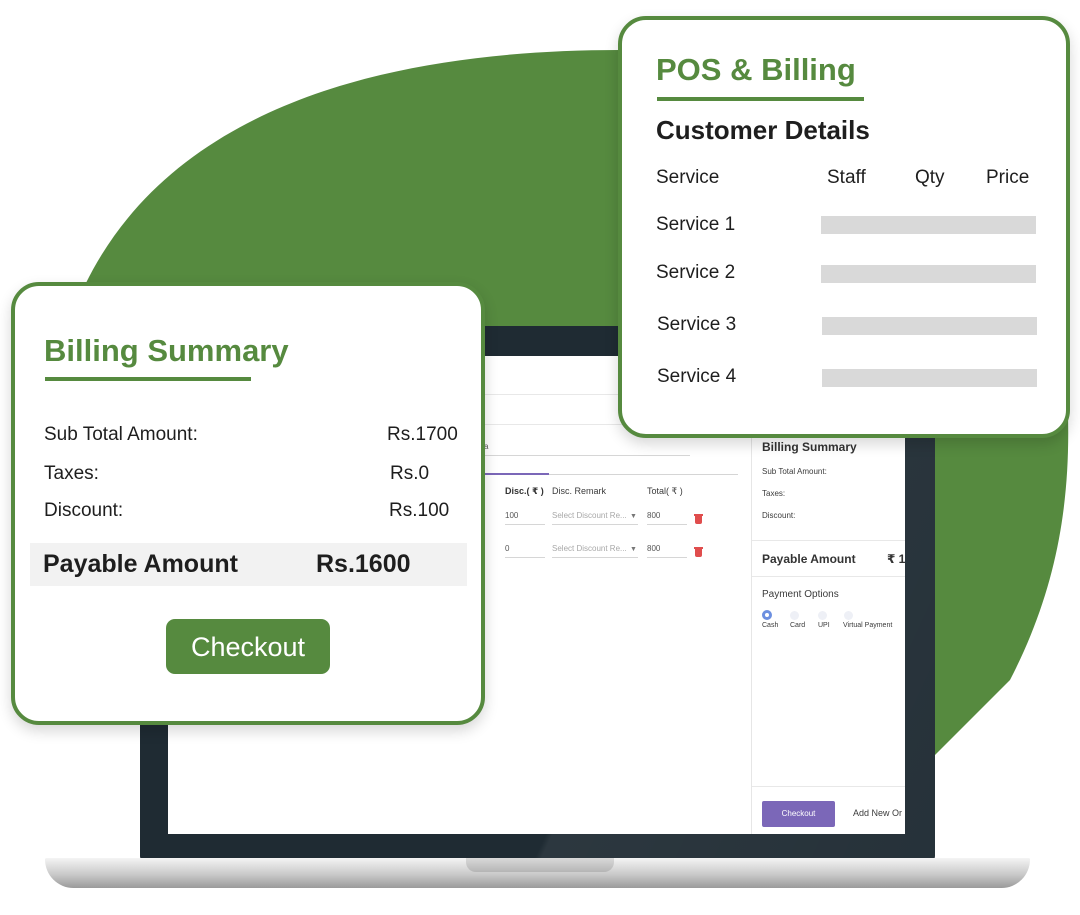 The width and height of the screenshot is (1080, 915). Describe the element at coordinates (524, 491) in the screenshot. I see `disc-header: Disc.( ₹ )` at that location.